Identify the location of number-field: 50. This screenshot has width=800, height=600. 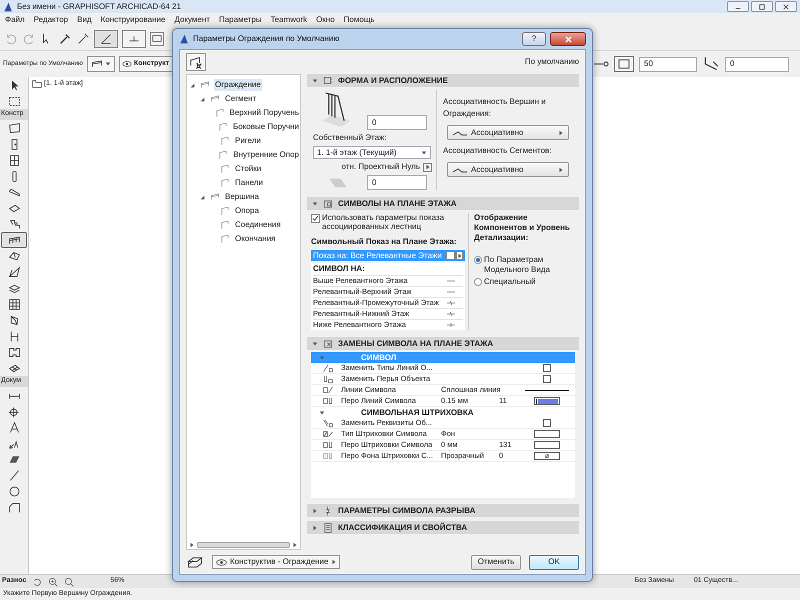
(668, 64).